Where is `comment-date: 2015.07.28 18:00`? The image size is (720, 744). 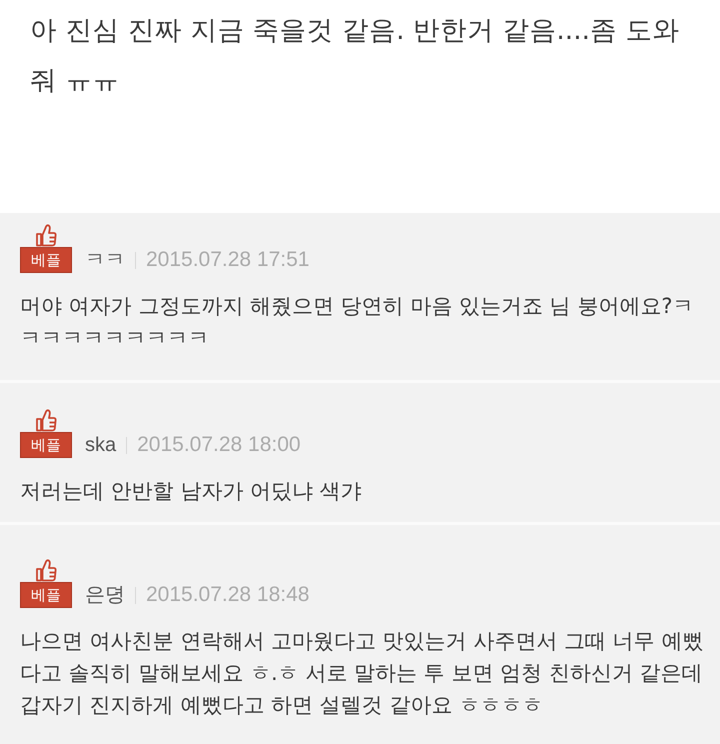 comment-date: 2015.07.28 18:00 is located at coordinates (219, 445).